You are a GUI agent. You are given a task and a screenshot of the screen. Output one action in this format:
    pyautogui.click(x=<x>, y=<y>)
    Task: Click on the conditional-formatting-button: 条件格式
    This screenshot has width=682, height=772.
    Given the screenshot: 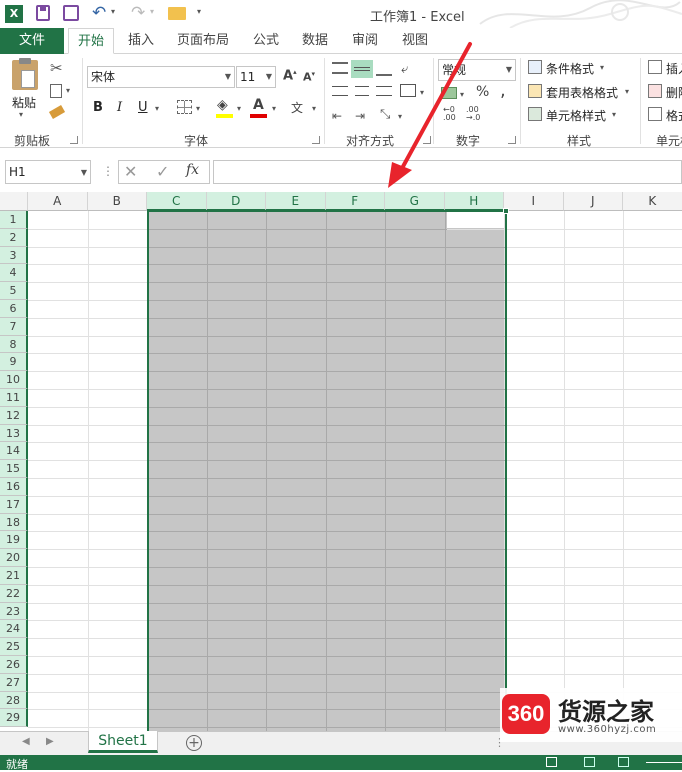 What is the action you would take?
    pyautogui.click(x=570, y=68)
    